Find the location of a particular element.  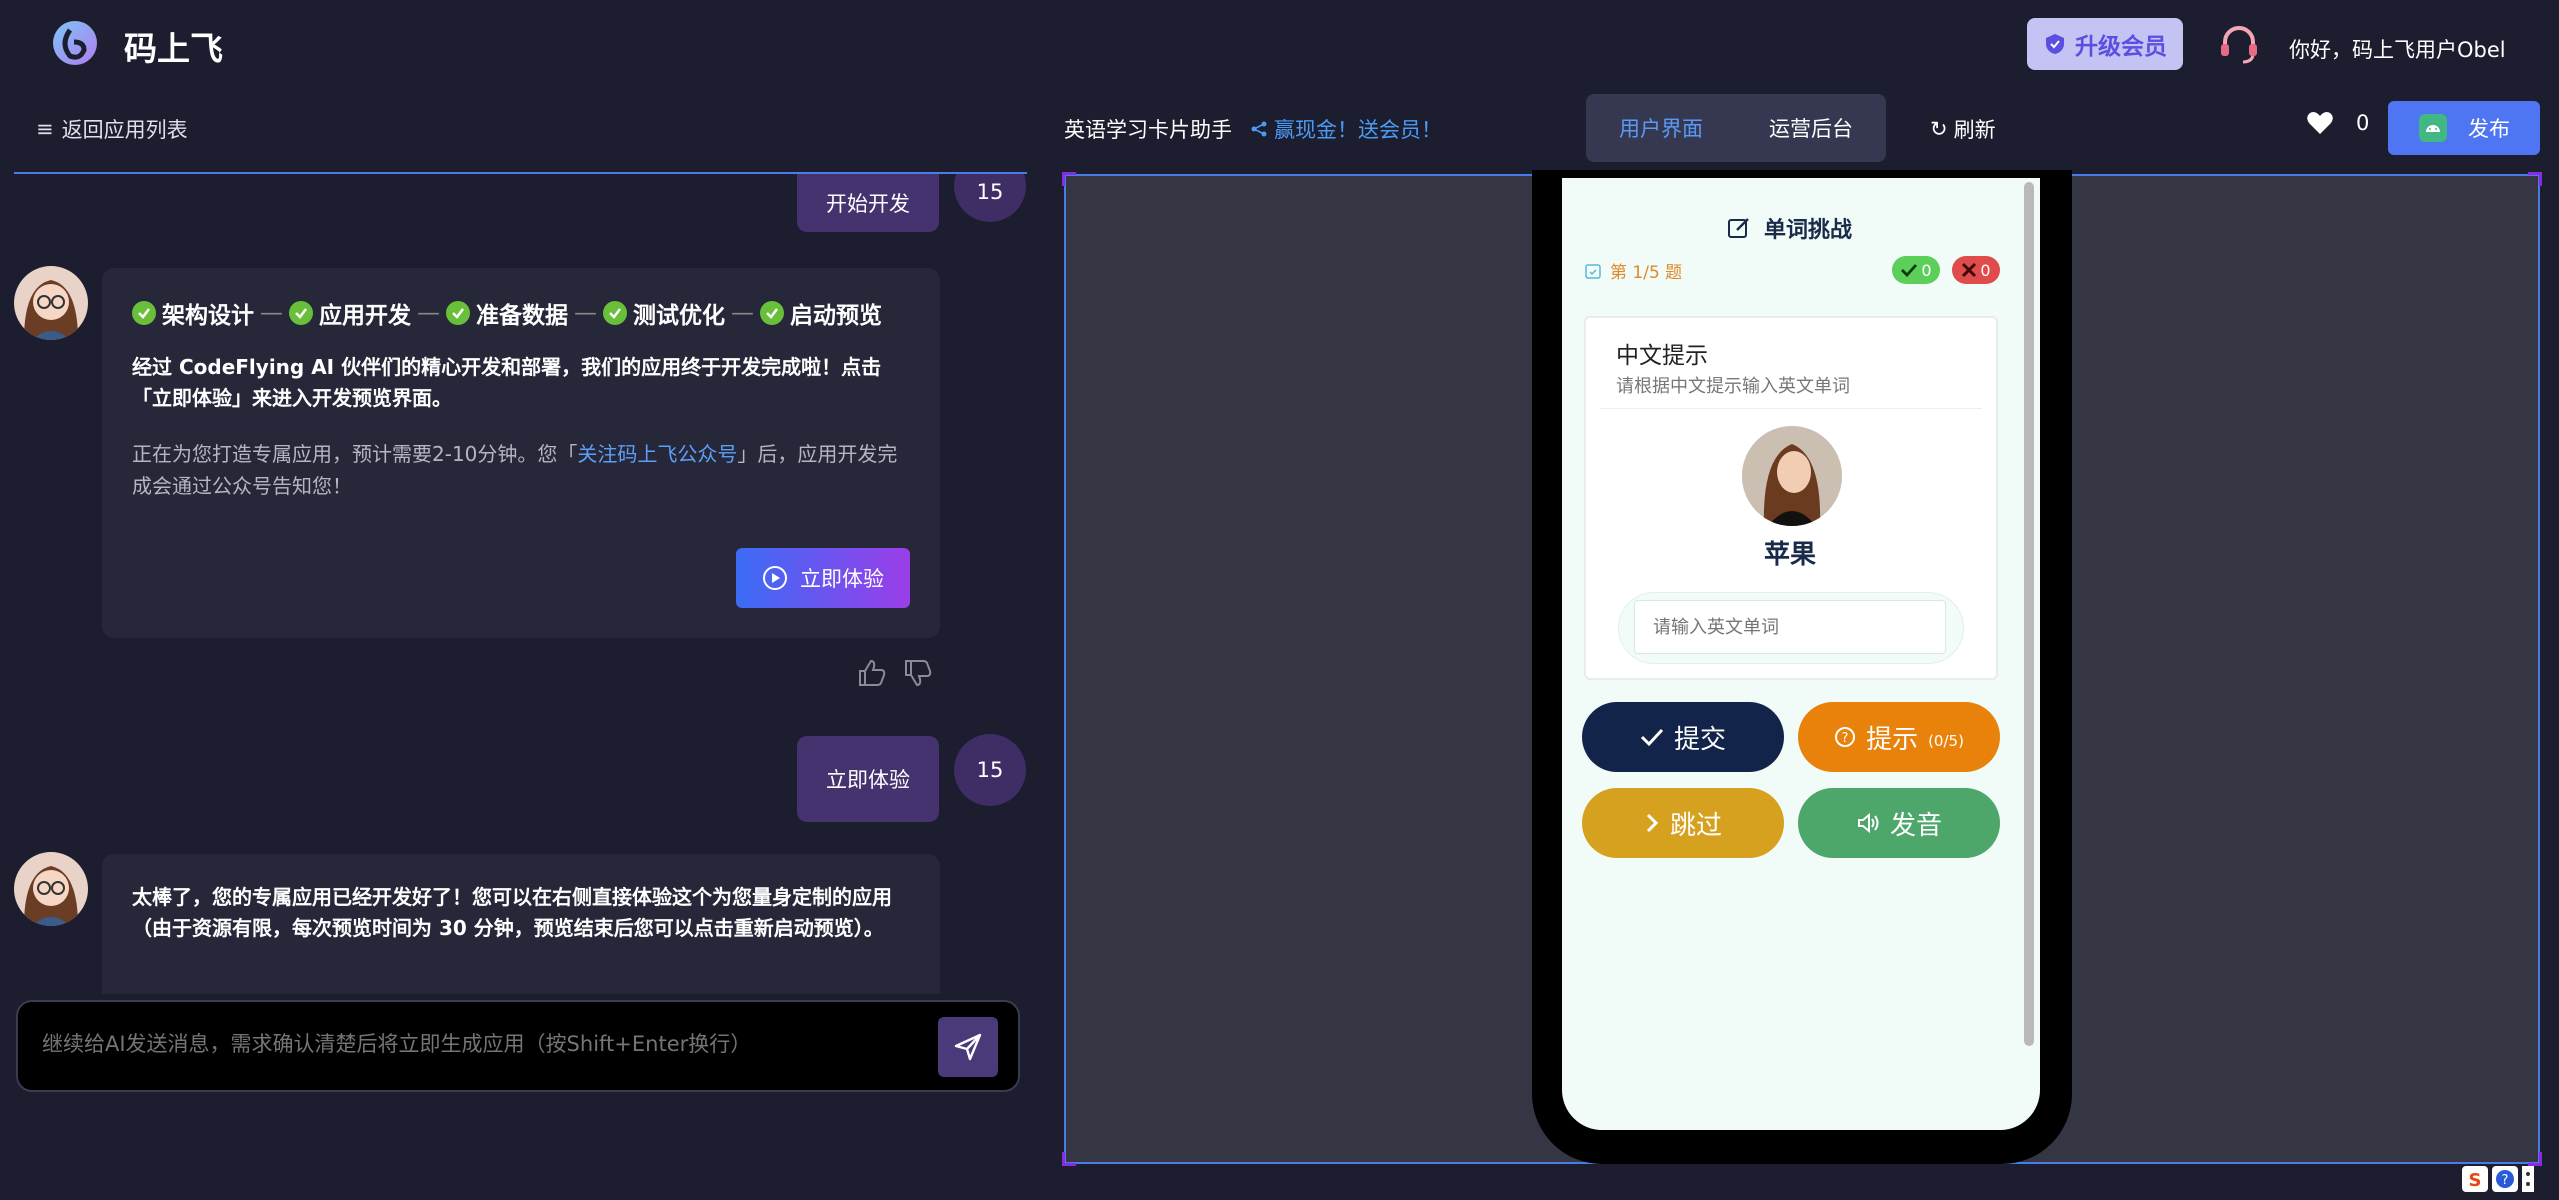

upgrade-button: 升级会员 is located at coordinates (2105, 44).